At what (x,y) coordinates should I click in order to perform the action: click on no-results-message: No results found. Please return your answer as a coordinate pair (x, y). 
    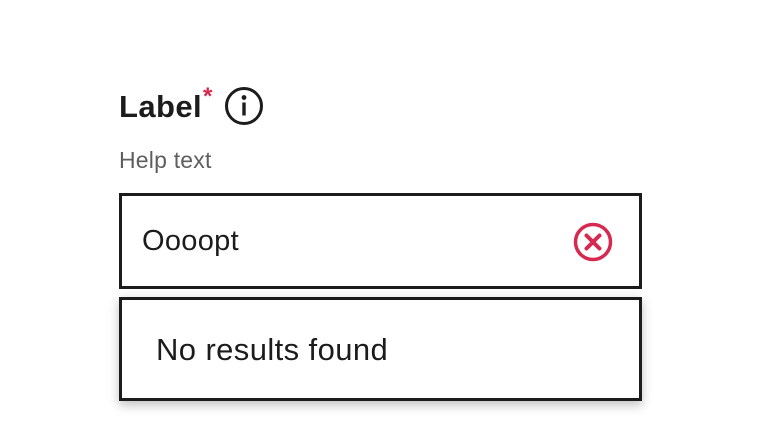
    Looking at the image, I should click on (272, 349).